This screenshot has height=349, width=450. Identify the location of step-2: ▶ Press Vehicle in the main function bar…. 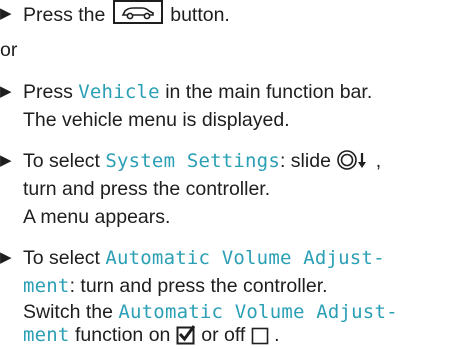
(186, 92).